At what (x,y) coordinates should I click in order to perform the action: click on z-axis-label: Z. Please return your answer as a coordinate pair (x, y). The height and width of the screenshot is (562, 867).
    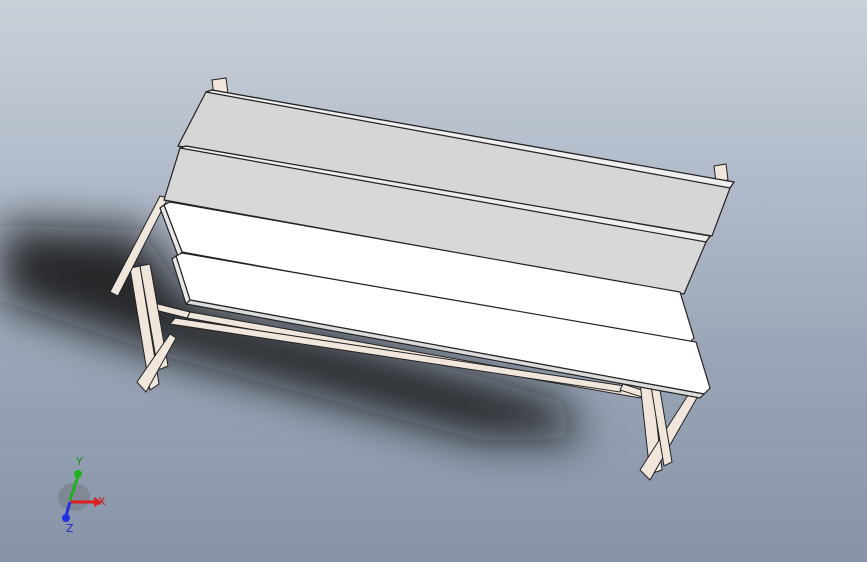
    Looking at the image, I should click on (70, 528).